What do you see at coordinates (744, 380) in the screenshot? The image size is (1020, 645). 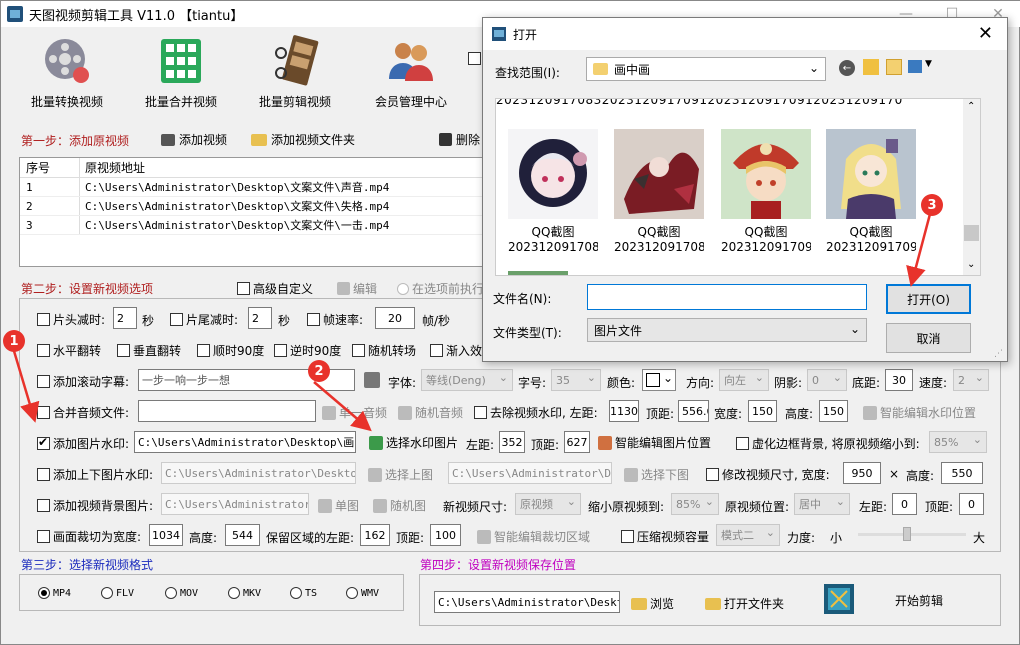 I see `direction-select: 向左` at bounding box center [744, 380].